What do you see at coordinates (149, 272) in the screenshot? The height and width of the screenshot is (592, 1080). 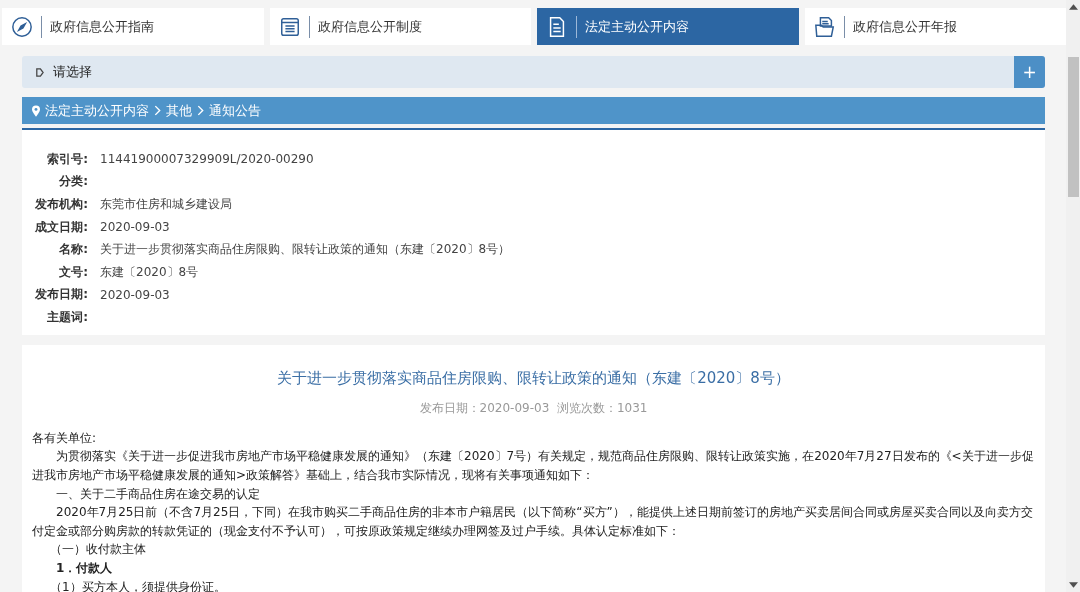 I see `field-value: 东建〔2020〕8号` at bounding box center [149, 272].